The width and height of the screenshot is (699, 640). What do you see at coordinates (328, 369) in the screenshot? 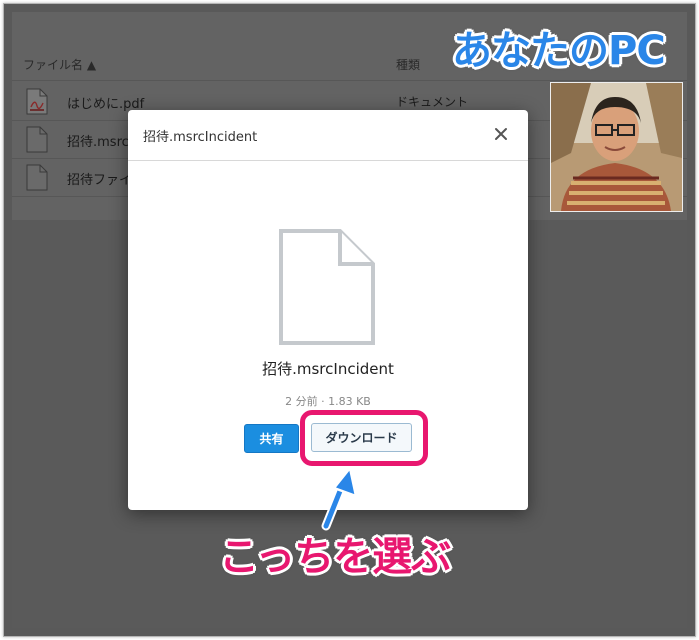
I see `preview-file-name: 招待.msrcIncident` at bounding box center [328, 369].